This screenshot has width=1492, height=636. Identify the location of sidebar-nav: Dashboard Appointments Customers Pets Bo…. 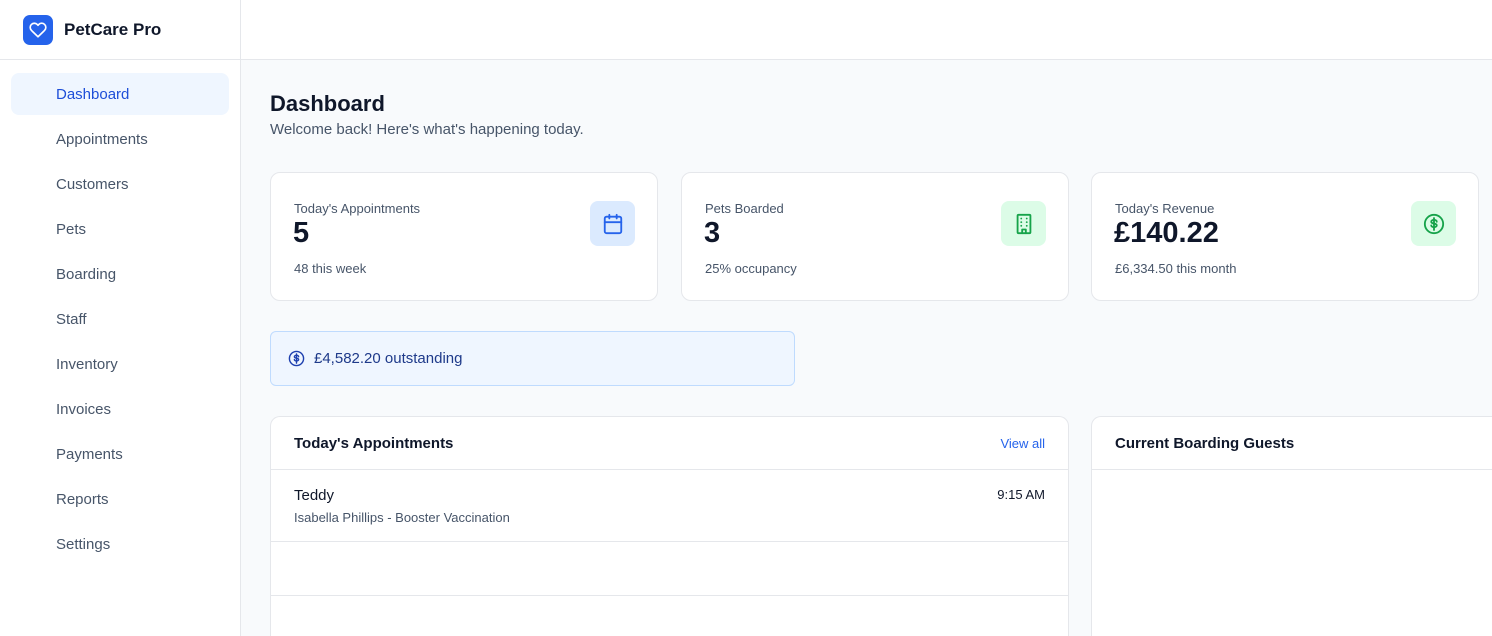
(120, 312).